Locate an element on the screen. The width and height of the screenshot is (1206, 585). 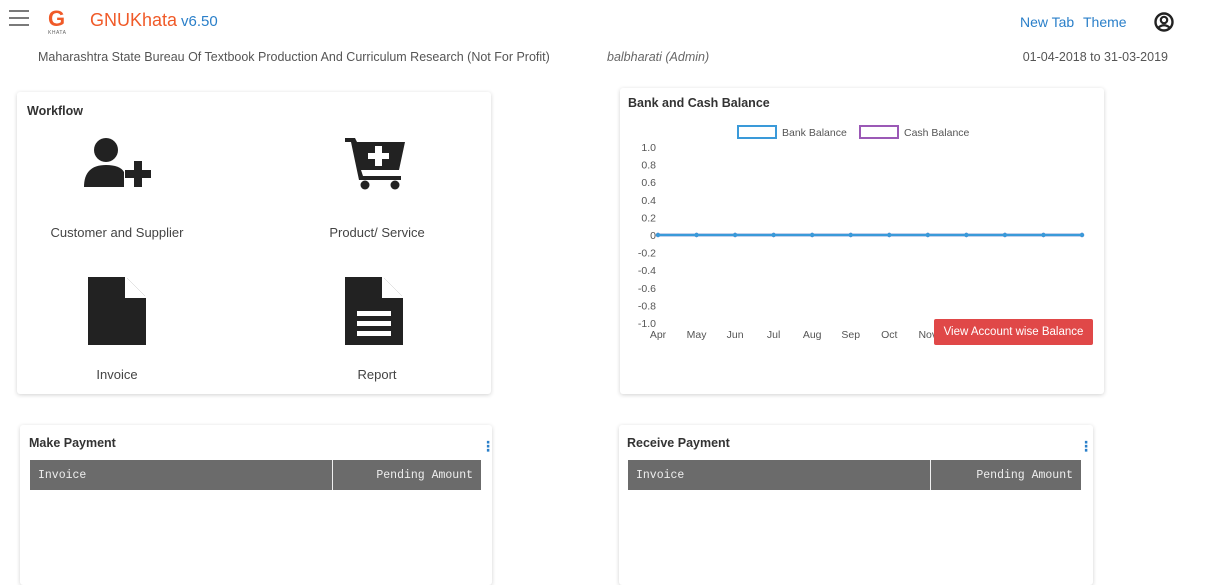
workflow-title: Workflow is located at coordinates (55, 111).